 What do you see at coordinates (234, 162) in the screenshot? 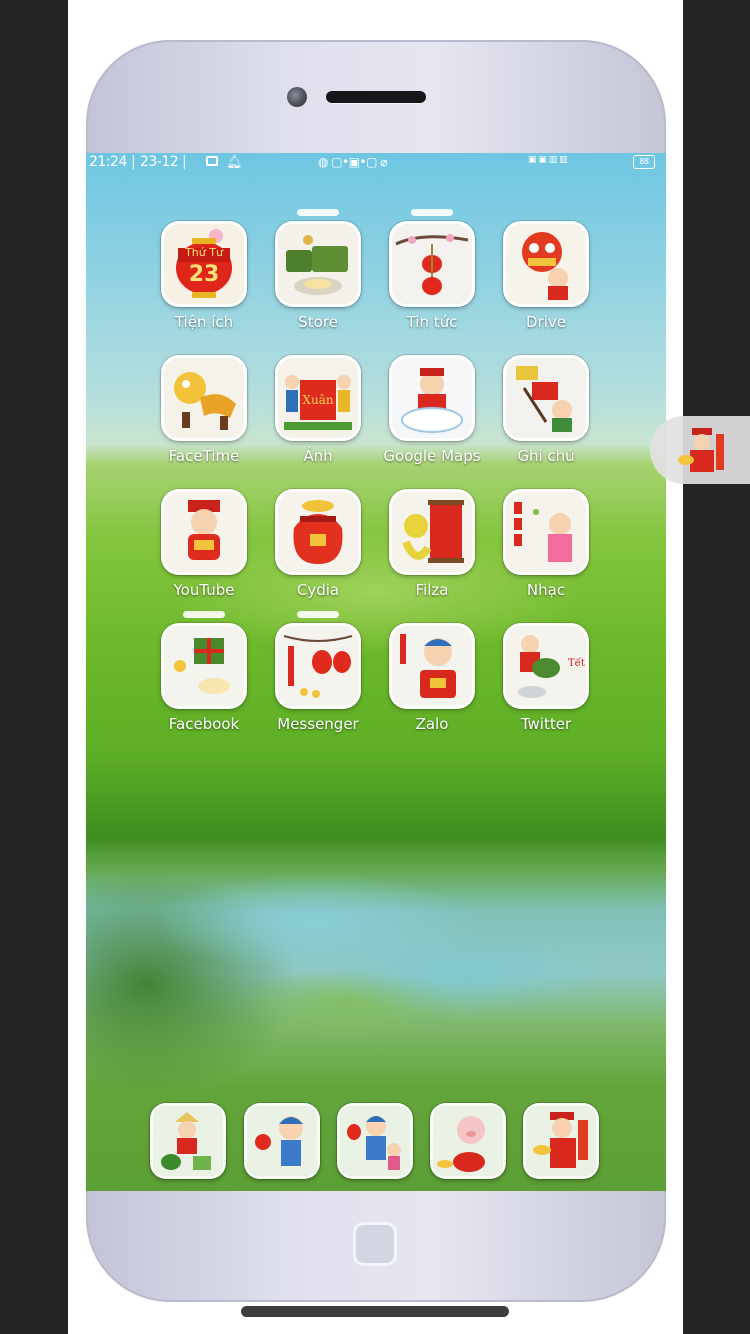
I see `bell-icon: 🔔︎` at bounding box center [234, 162].